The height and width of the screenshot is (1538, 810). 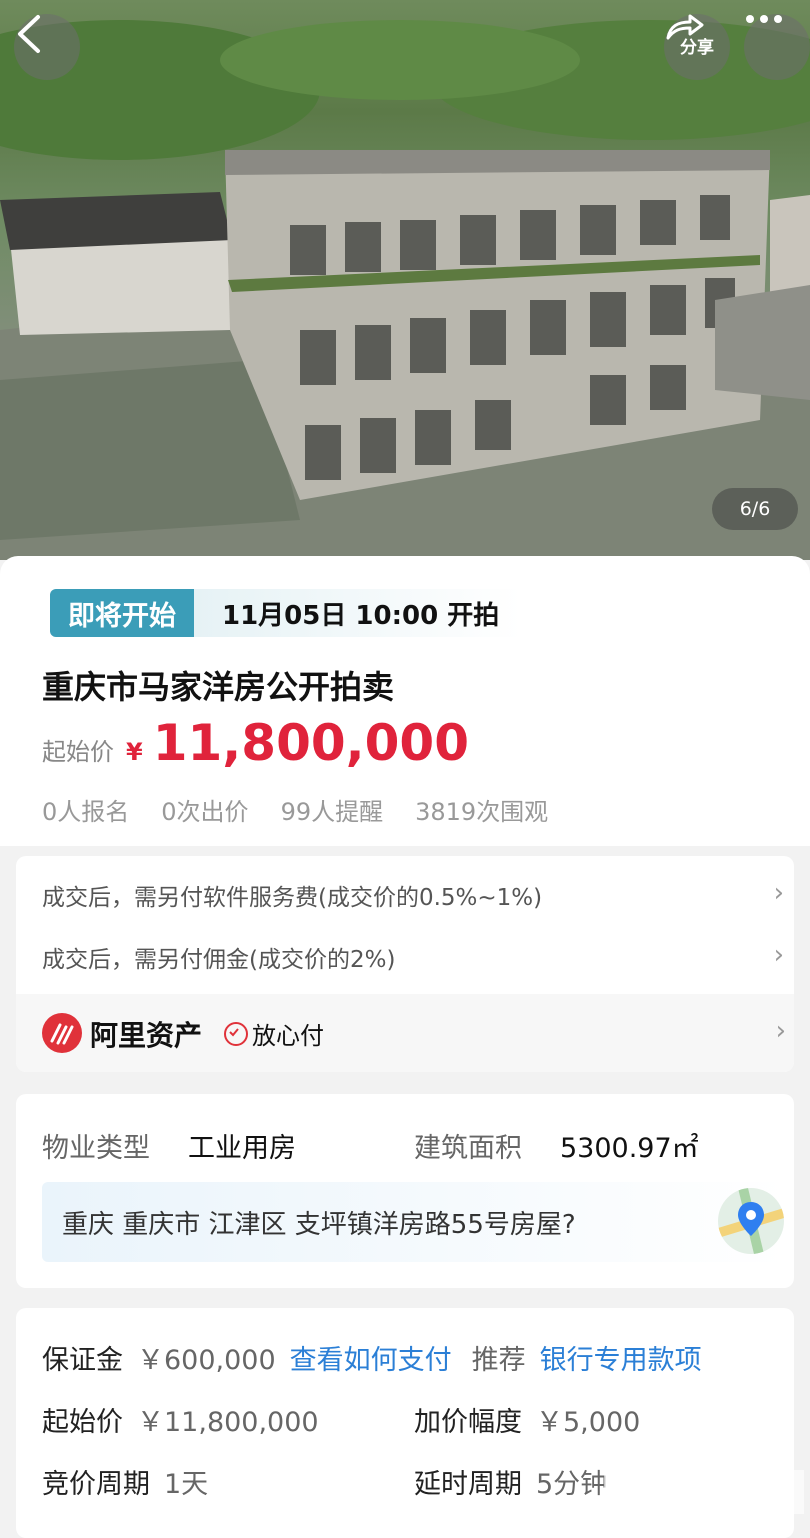 What do you see at coordinates (206, 1360) in the screenshot?
I see `deposit-value: ￥600,000` at bounding box center [206, 1360].